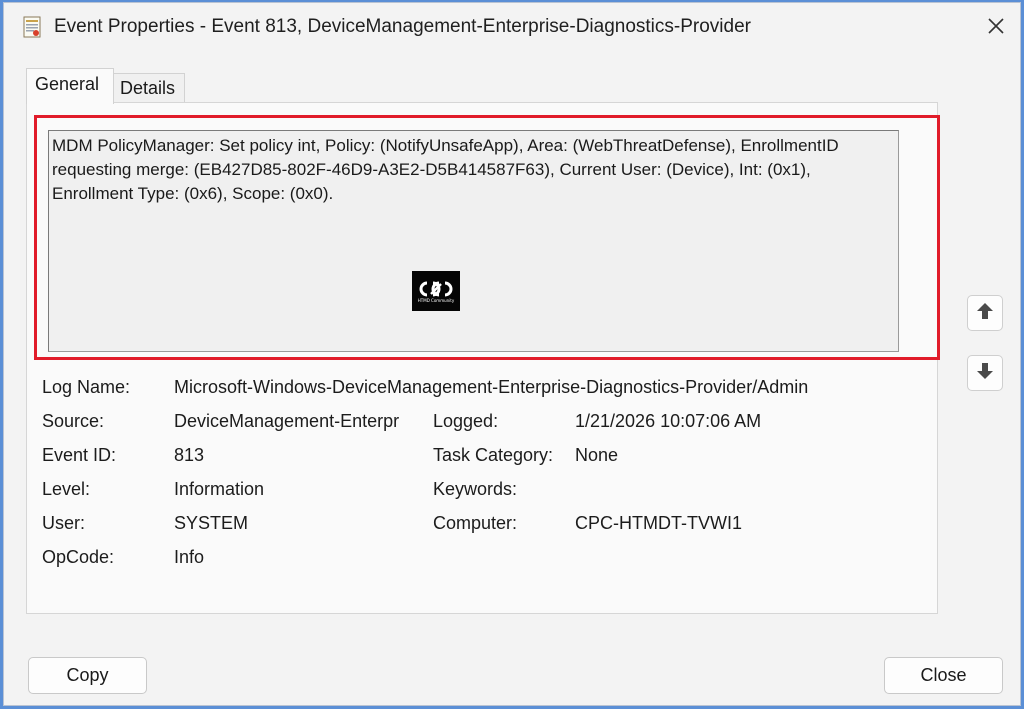  Describe the element at coordinates (78, 557) in the screenshot. I see `opcode-label: OpCode:` at that location.